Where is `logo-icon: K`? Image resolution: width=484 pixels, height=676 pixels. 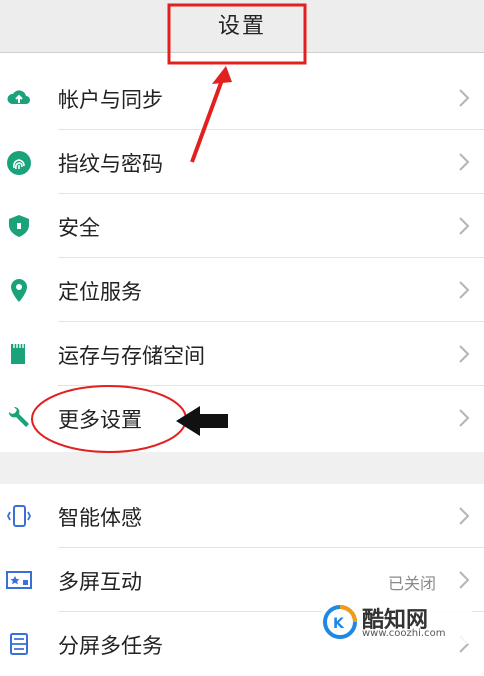 logo-icon: K is located at coordinates (340, 622).